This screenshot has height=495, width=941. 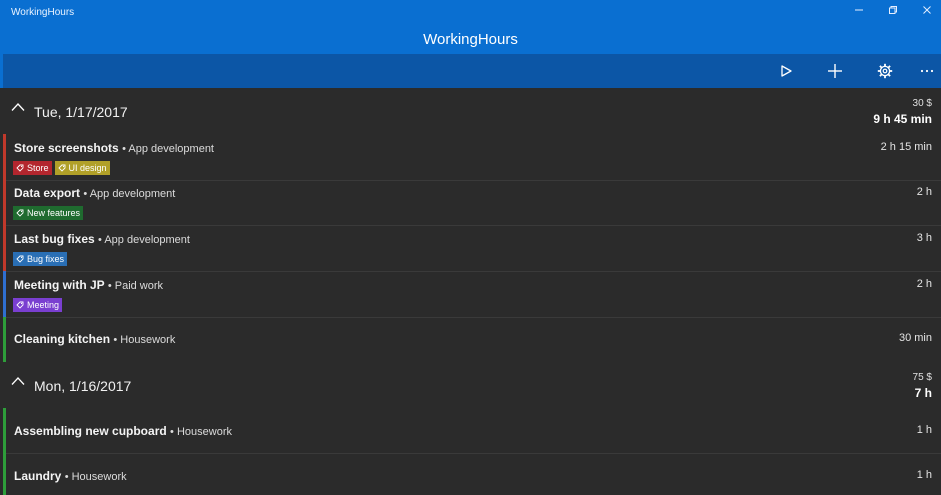 I want to click on entry-tags: Store UI design, so click(x=61, y=168).